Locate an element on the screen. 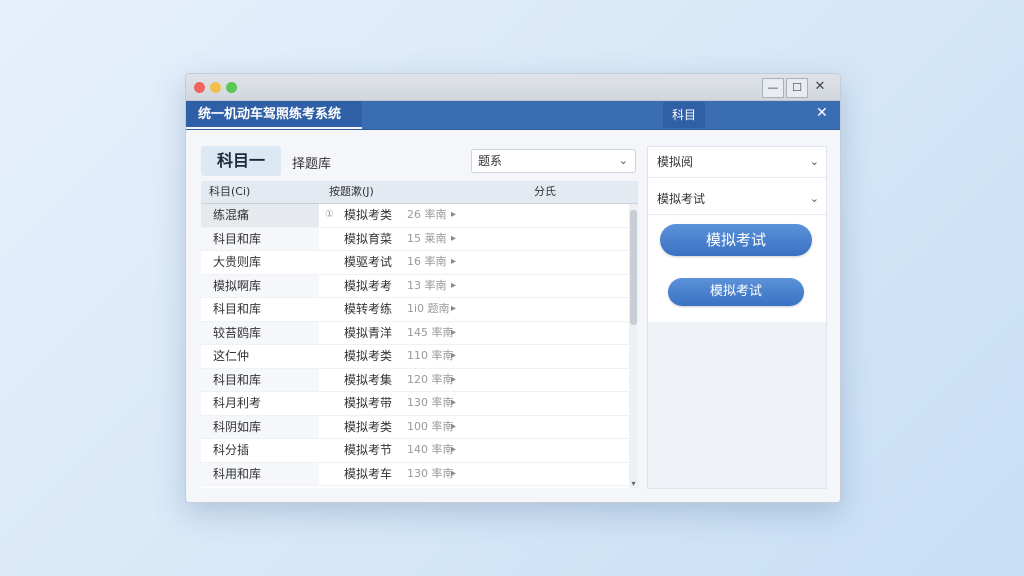  app-close-icon: ✕ is located at coordinates (822, 113).